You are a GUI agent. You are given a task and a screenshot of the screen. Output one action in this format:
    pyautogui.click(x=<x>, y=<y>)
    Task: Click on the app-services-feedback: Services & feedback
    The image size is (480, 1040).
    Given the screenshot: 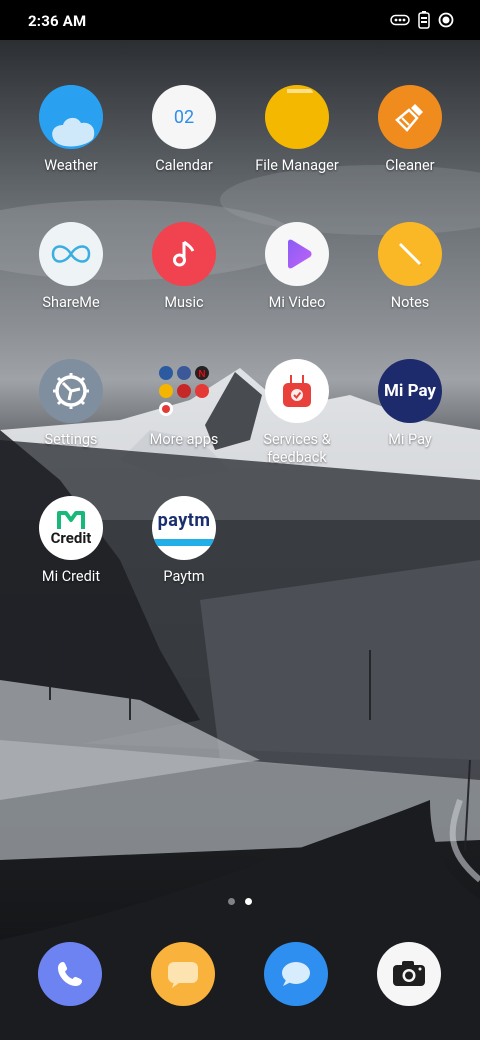 What is the action you would take?
    pyautogui.click(x=297, y=413)
    